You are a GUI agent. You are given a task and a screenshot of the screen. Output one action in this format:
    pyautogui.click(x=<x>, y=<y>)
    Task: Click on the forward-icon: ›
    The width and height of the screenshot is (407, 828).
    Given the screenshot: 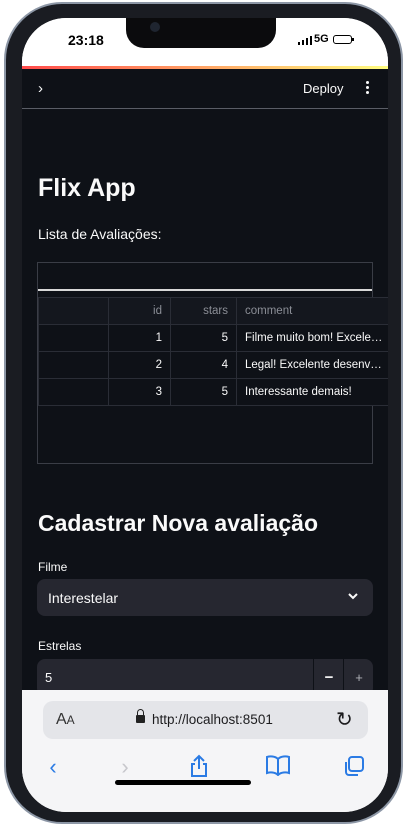 What is the action you would take?
    pyautogui.click(x=125, y=767)
    